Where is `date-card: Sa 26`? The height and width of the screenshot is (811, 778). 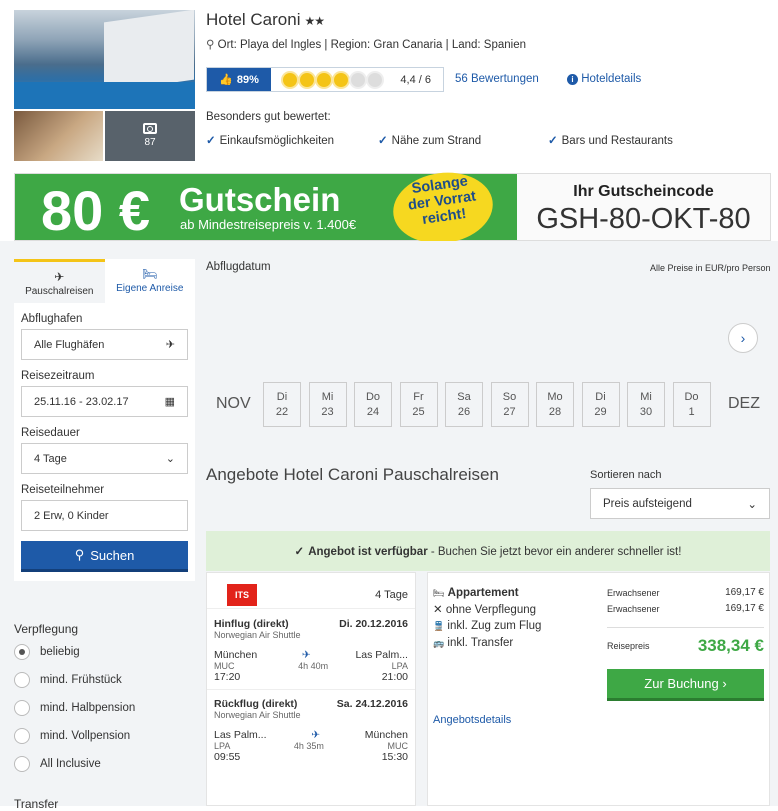 date-card: Sa 26 is located at coordinates (464, 404).